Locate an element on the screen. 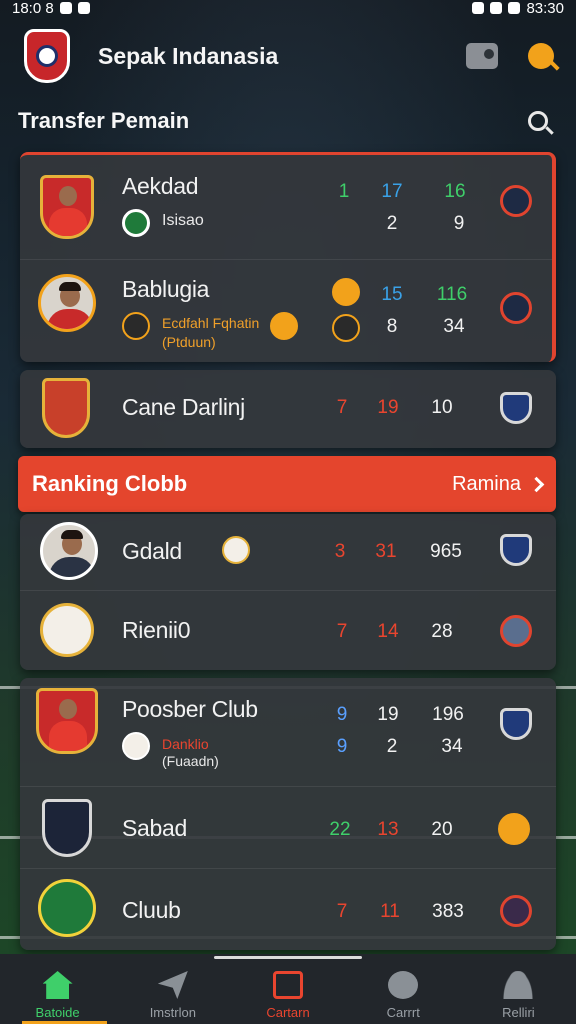 This screenshot has width=576, height=1024. player-photo is located at coordinates (67, 207).